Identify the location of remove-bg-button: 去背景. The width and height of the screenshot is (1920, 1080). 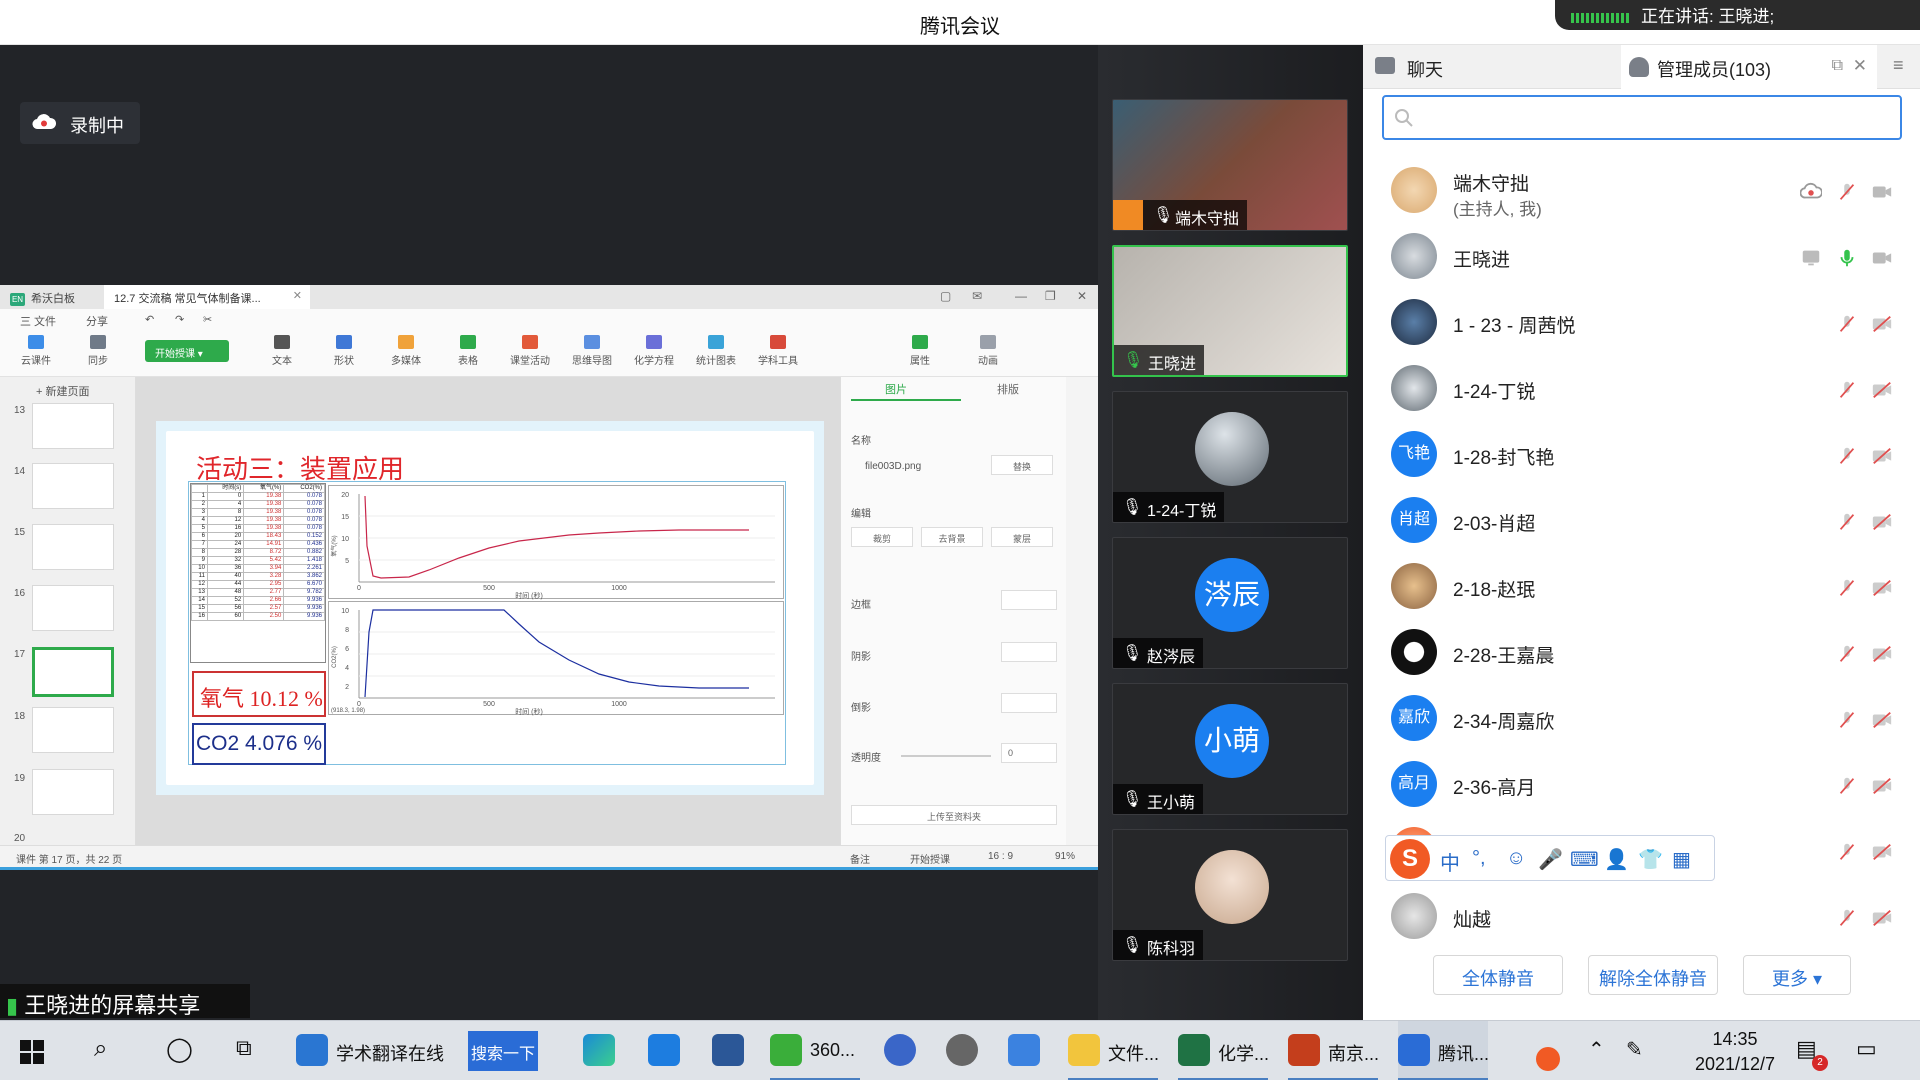
(952, 537).